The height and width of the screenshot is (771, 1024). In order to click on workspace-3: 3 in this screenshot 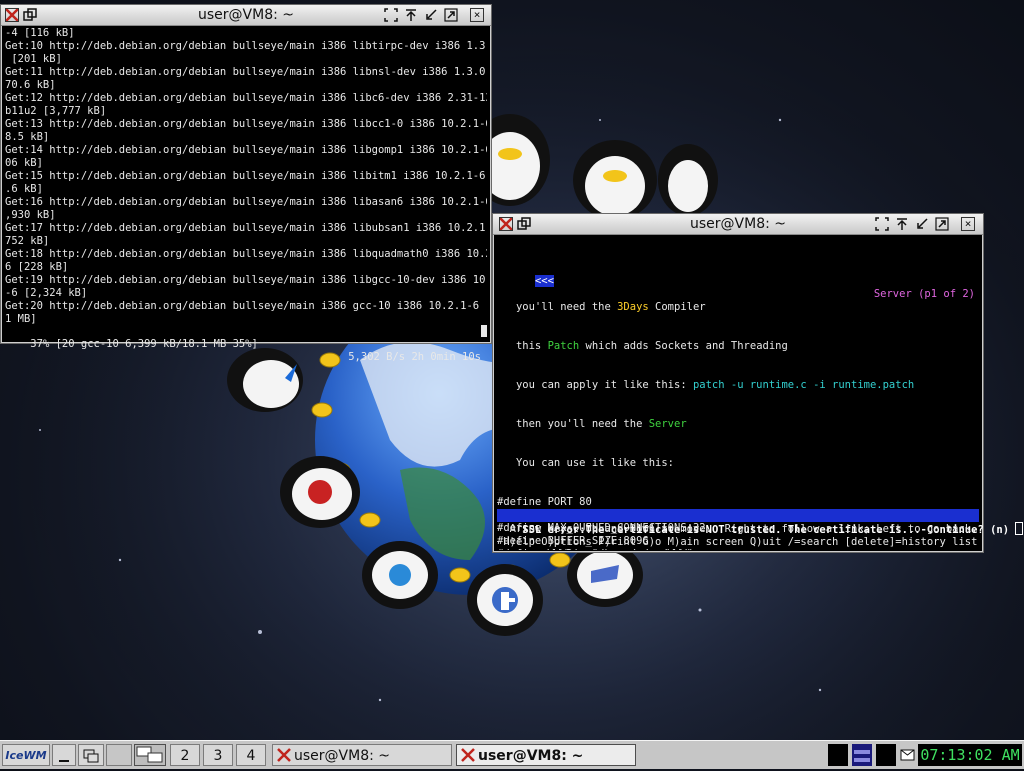, I will do `click(218, 755)`.